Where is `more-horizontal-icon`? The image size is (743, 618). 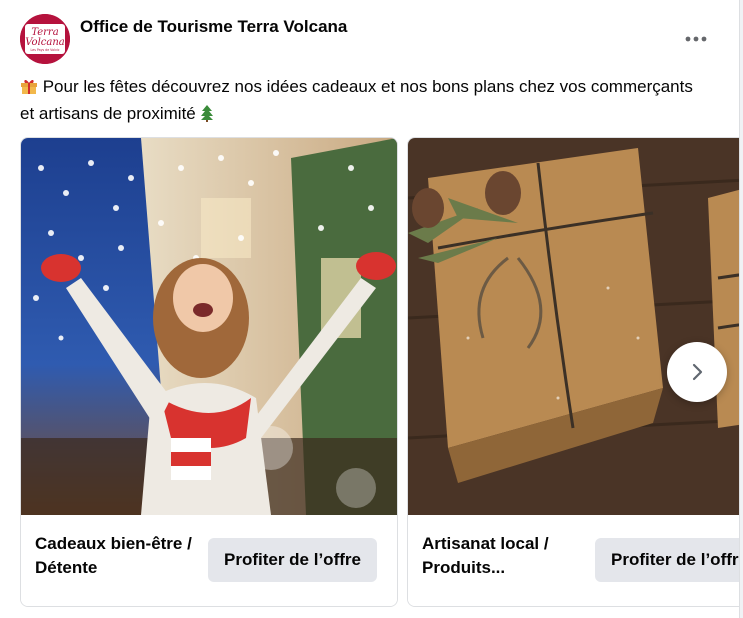
more-horizontal-icon is located at coordinates (696, 39).